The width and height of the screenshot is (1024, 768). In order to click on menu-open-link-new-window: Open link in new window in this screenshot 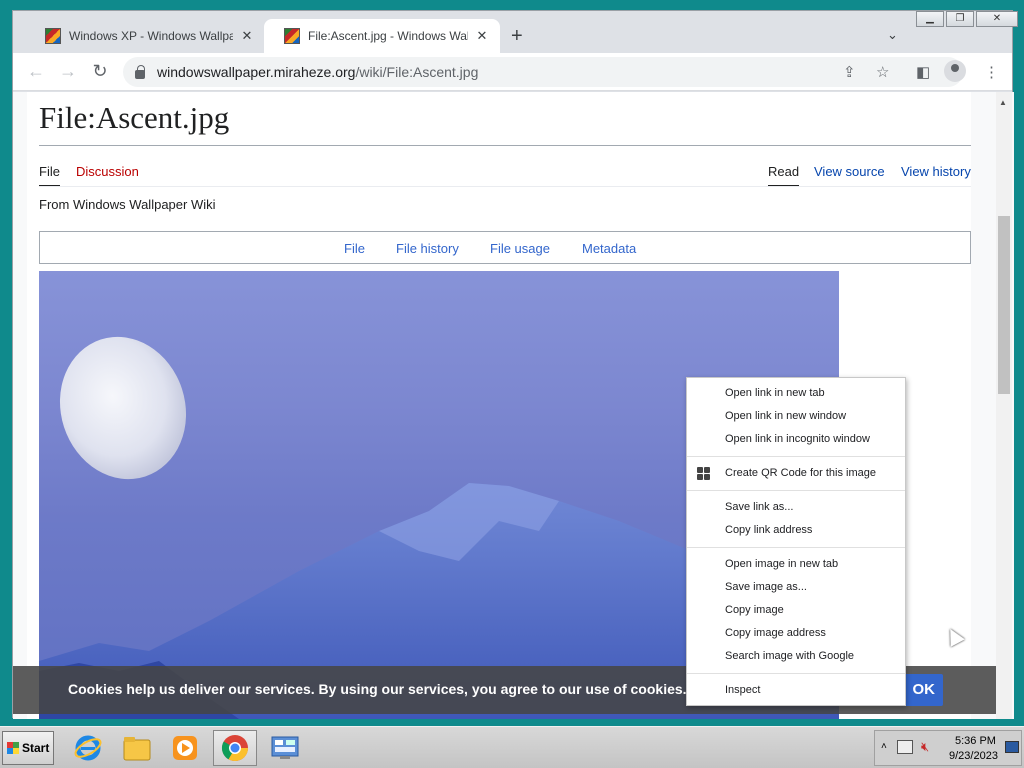, I will do `click(796, 416)`.